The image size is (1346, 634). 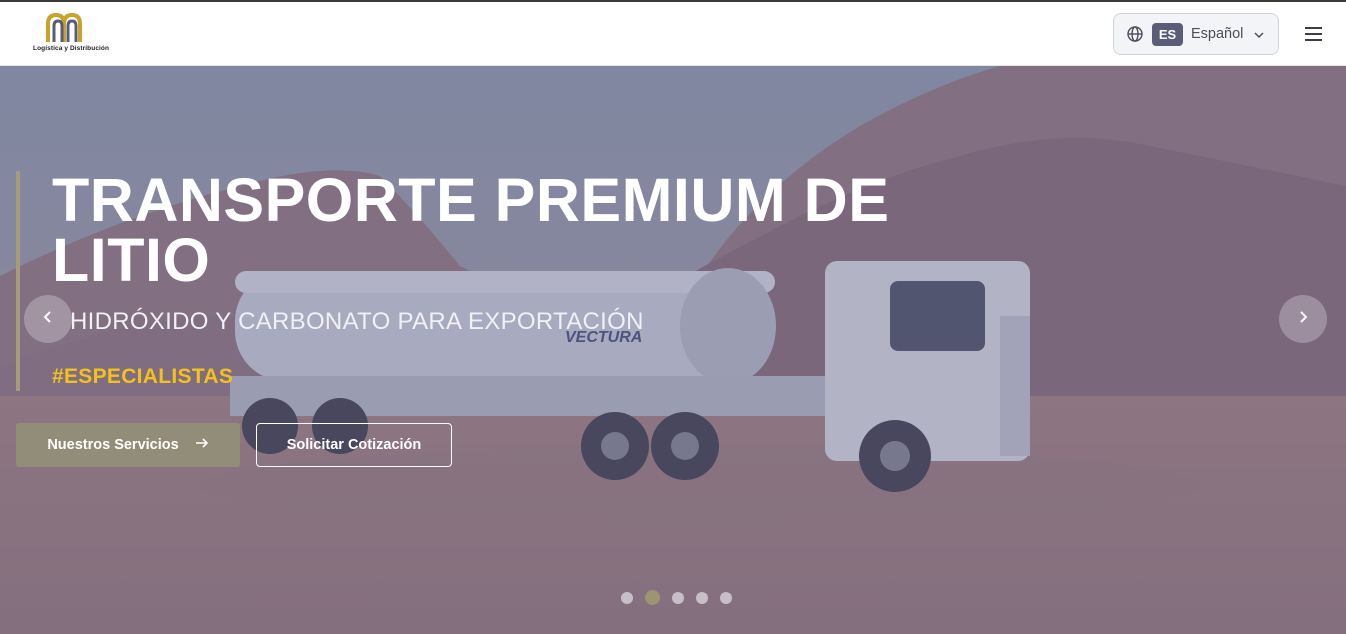 What do you see at coordinates (18, 281) in the screenshot?
I see `title-accent-bar` at bounding box center [18, 281].